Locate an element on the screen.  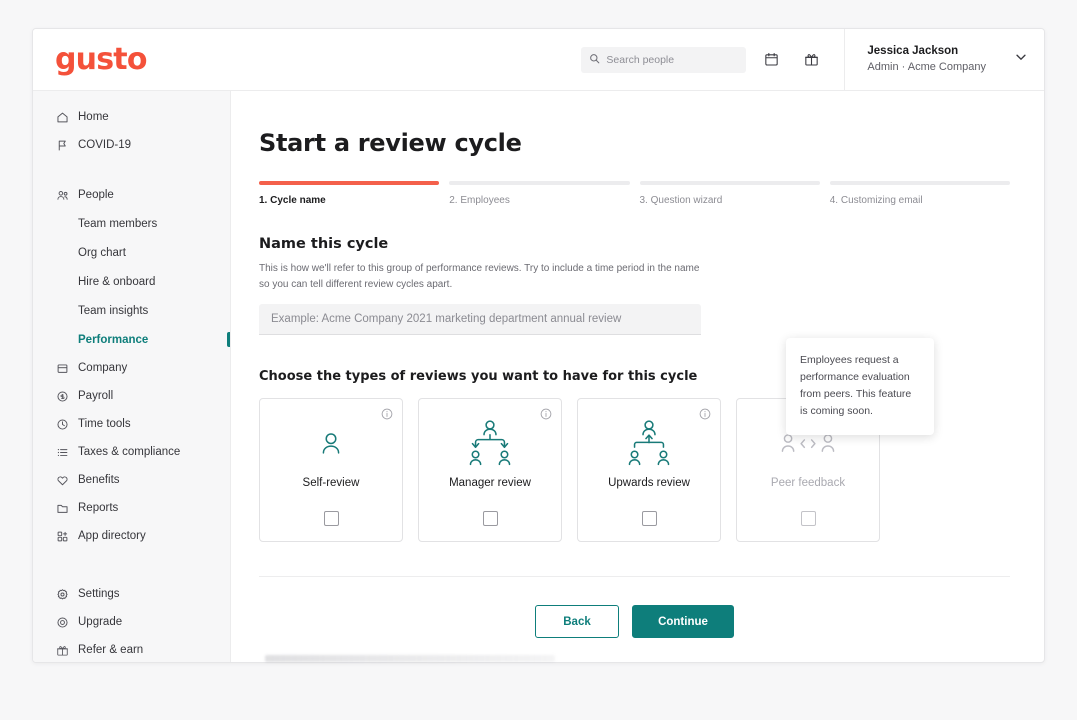
clock-icon is located at coordinates (62, 424).